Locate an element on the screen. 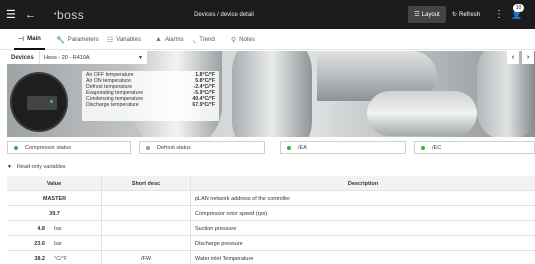  tab-parameters: 🔧 Parameters is located at coordinates (77, 39).